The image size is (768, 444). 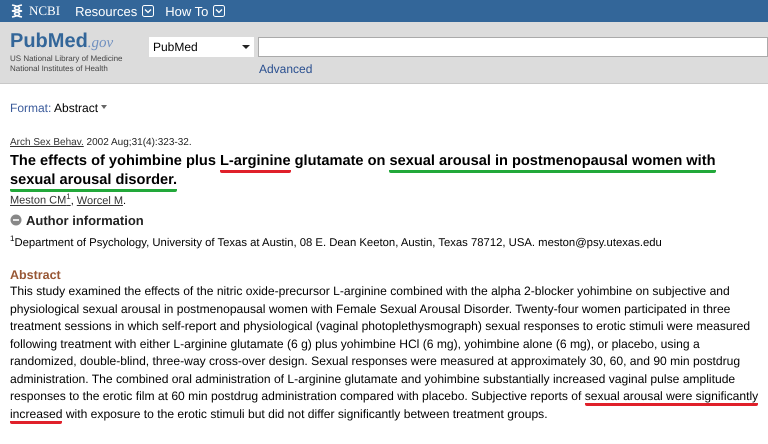 I want to click on organization-text: US National Library of Medicine, so click(x=67, y=59).